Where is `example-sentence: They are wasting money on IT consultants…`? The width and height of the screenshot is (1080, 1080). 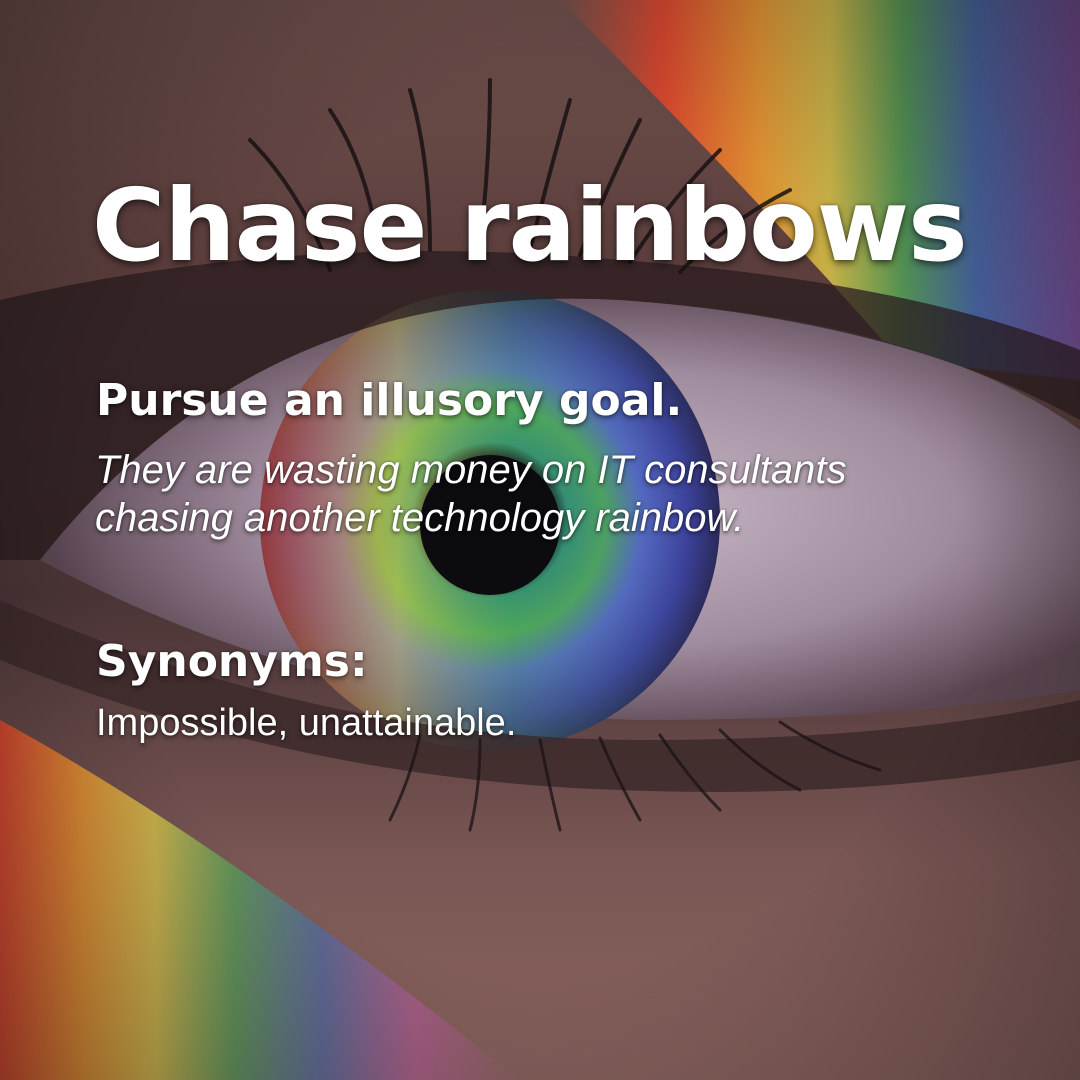 example-sentence: They are wasting money on IT consultants… is located at coordinates (545, 494).